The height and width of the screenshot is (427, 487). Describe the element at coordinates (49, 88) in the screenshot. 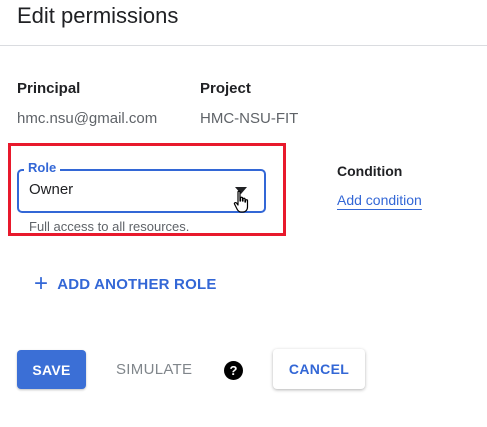

I see `principal-label: Principal` at that location.